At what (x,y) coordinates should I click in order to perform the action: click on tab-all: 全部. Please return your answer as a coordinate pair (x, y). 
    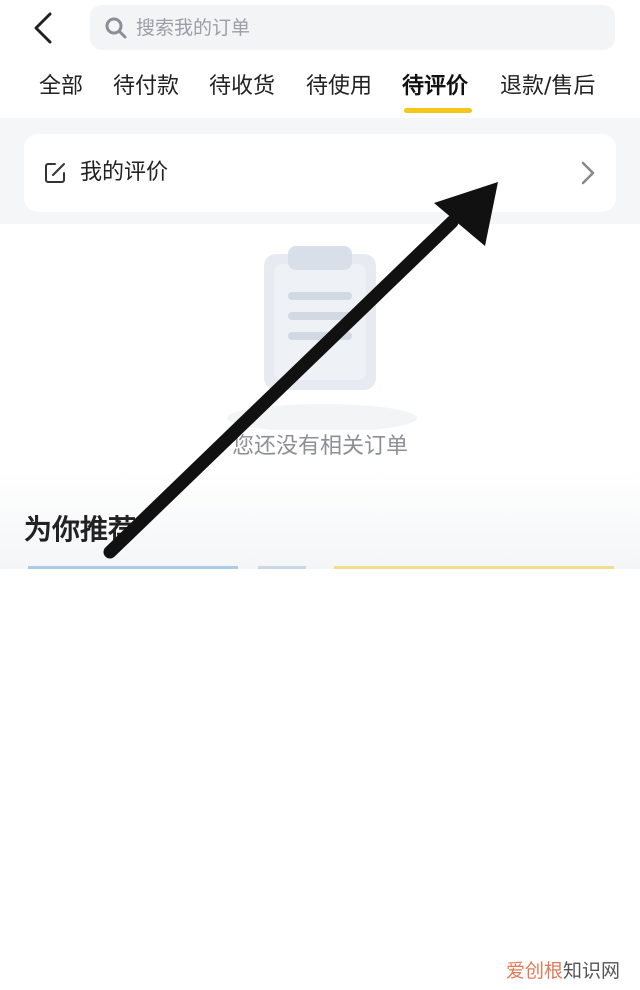
    Looking at the image, I should click on (61, 87).